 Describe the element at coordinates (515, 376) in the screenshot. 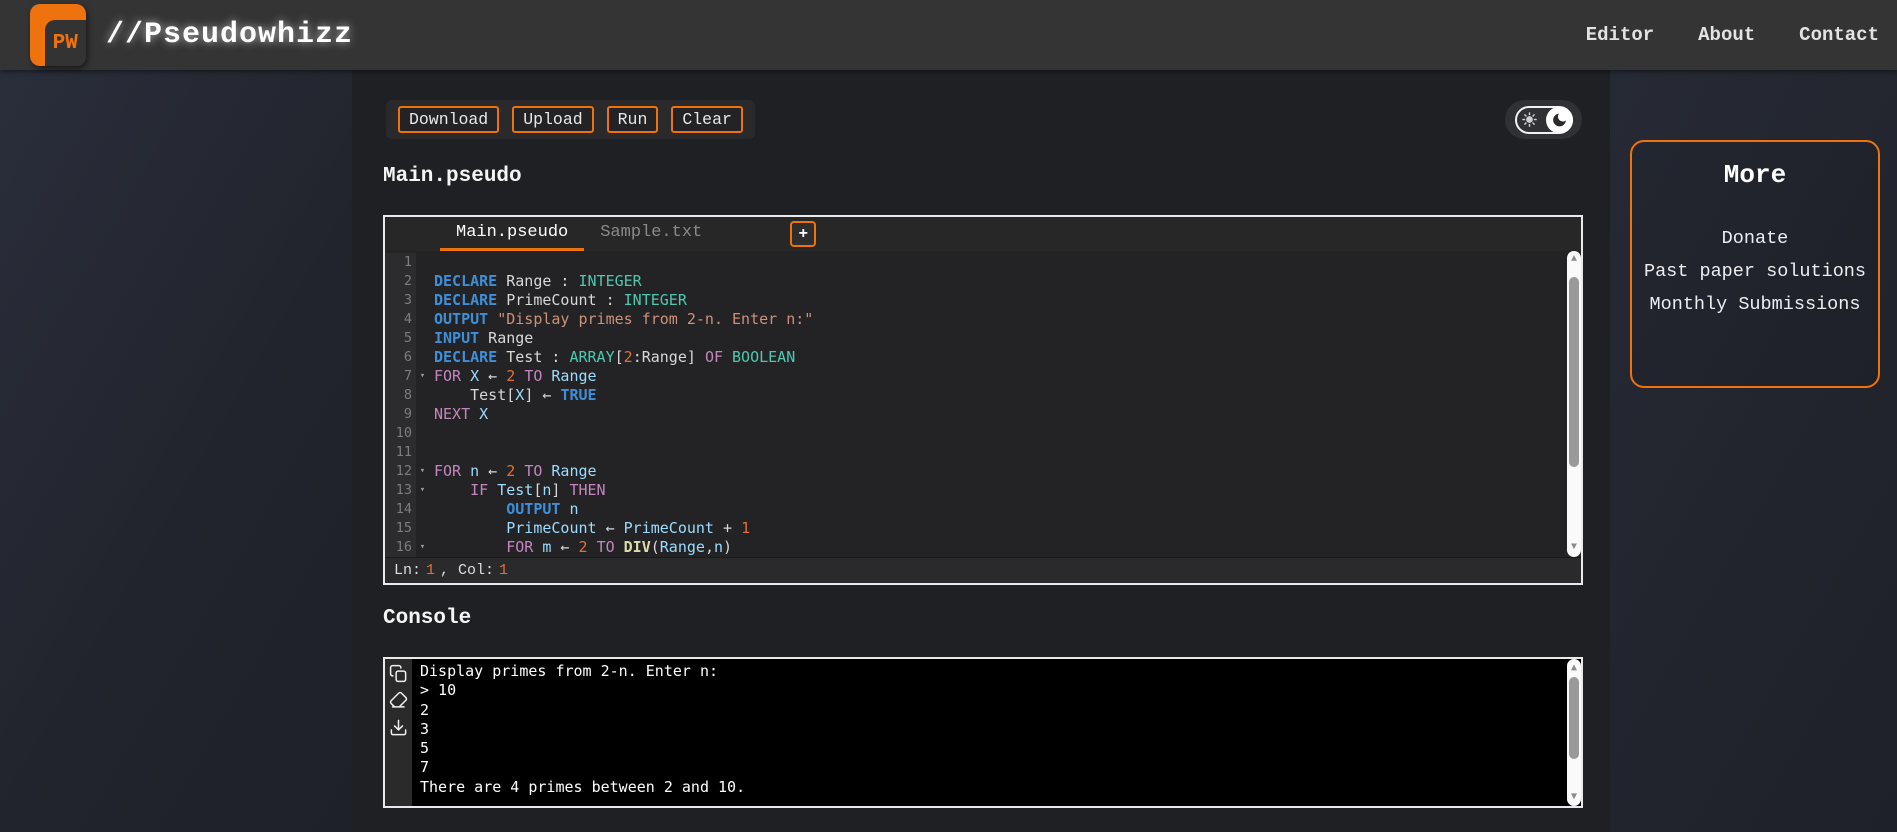

I see `code-text: FOR X ← 2 TO Range` at that location.